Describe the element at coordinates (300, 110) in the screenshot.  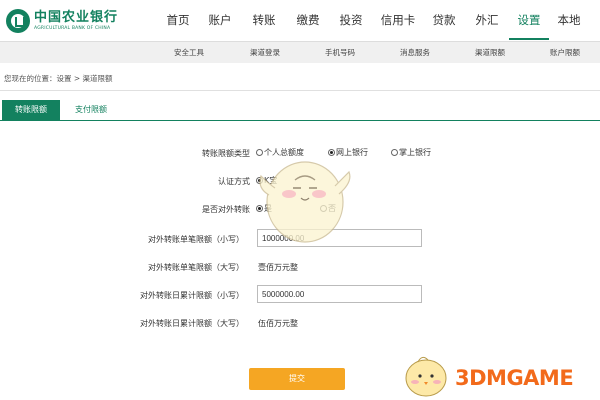
I see `limit-tabs: 转账限额 支付限额` at that location.